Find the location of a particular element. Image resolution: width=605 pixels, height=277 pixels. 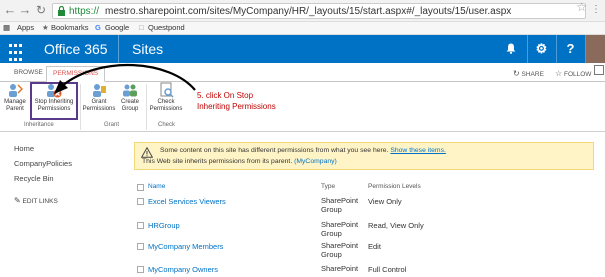

page-icon: □ is located at coordinates (141, 27).